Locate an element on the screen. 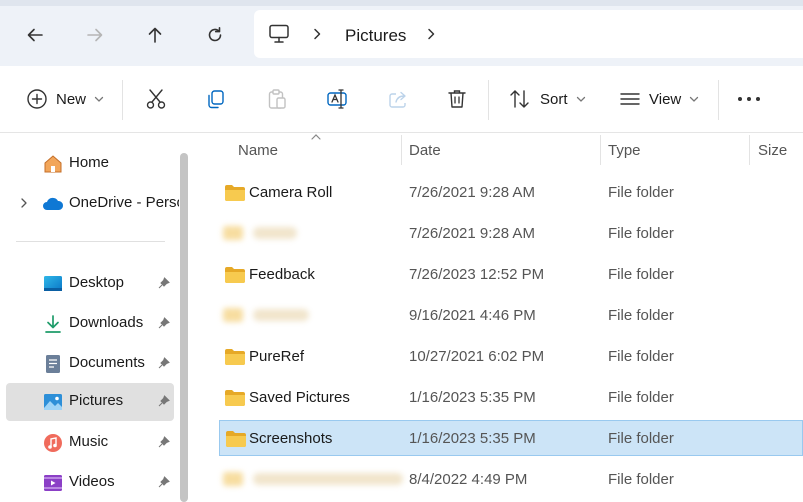  plus-circle-icon is located at coordinates (37, 99).